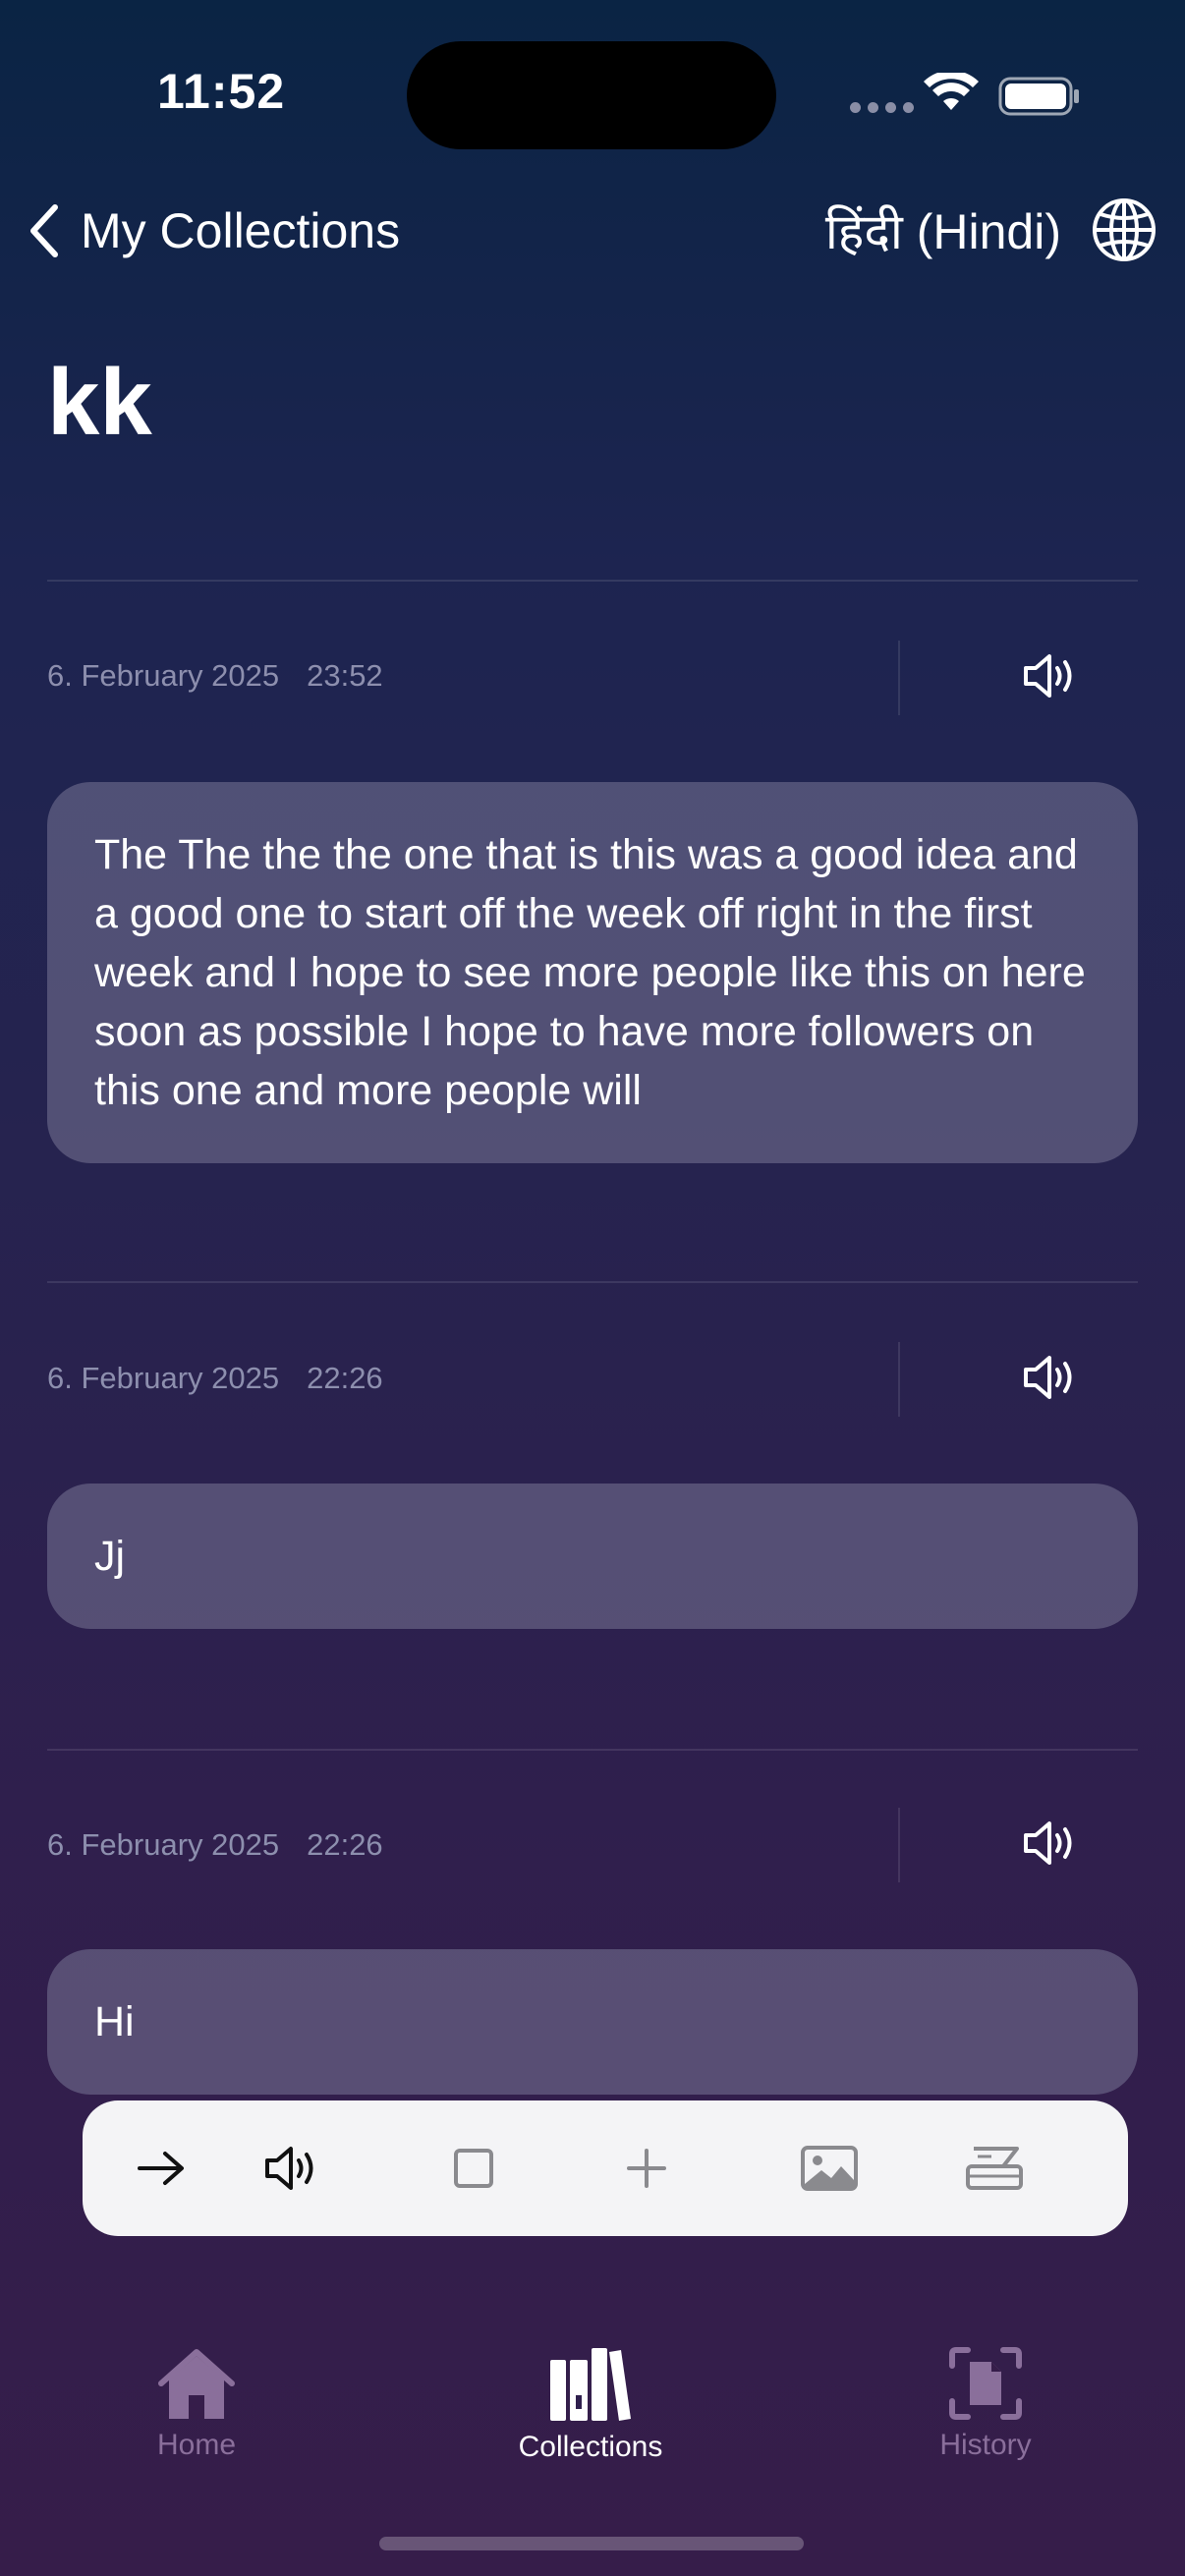  I want to click on tab-collections: Collections, so click(591, 2405).